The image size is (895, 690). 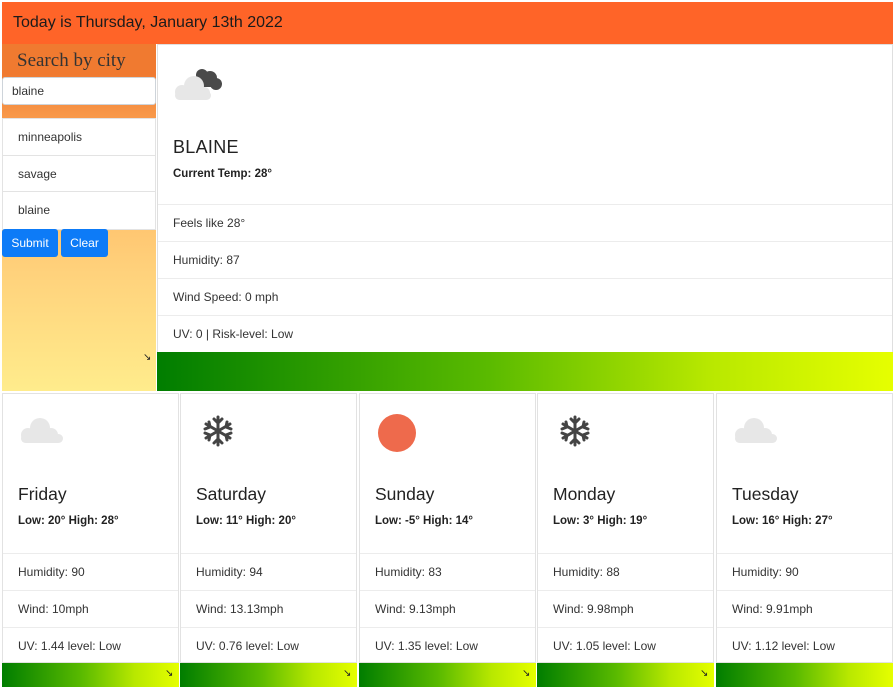 What do you see at coordinates (90, 645) in the screenshot?
I see `forecast-uv: UV: 1.44 level: Low` at bounding box center [90, 645].